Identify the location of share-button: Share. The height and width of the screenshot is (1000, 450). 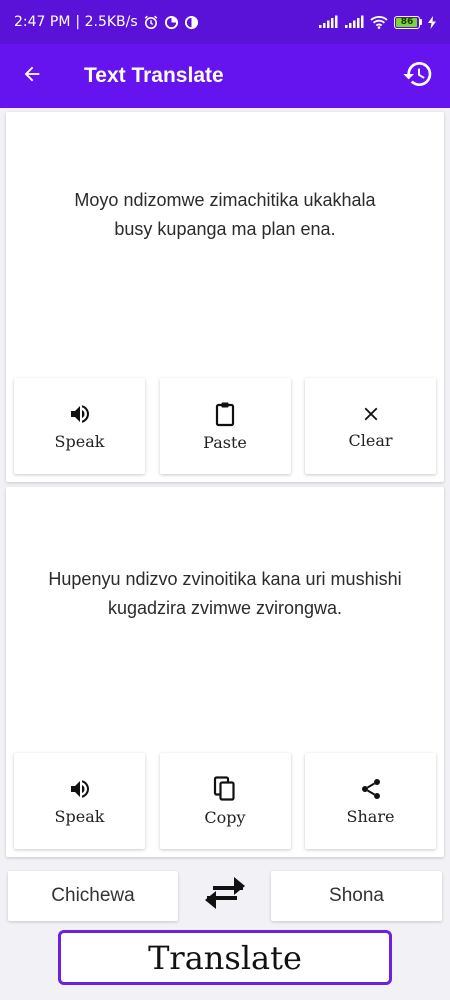
(370, 801).